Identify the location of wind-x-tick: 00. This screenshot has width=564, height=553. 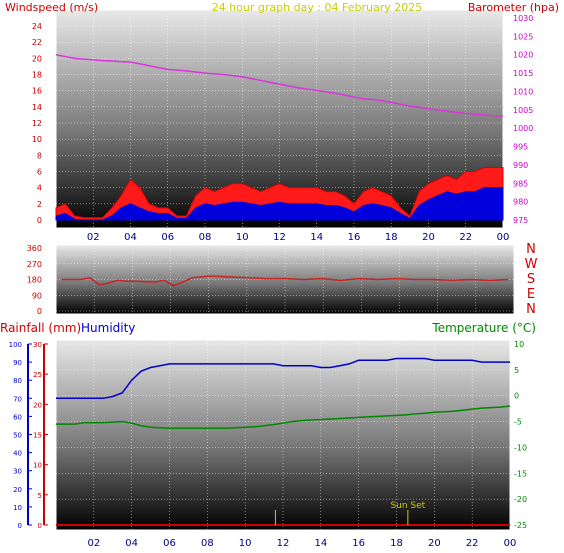
(503, 237).